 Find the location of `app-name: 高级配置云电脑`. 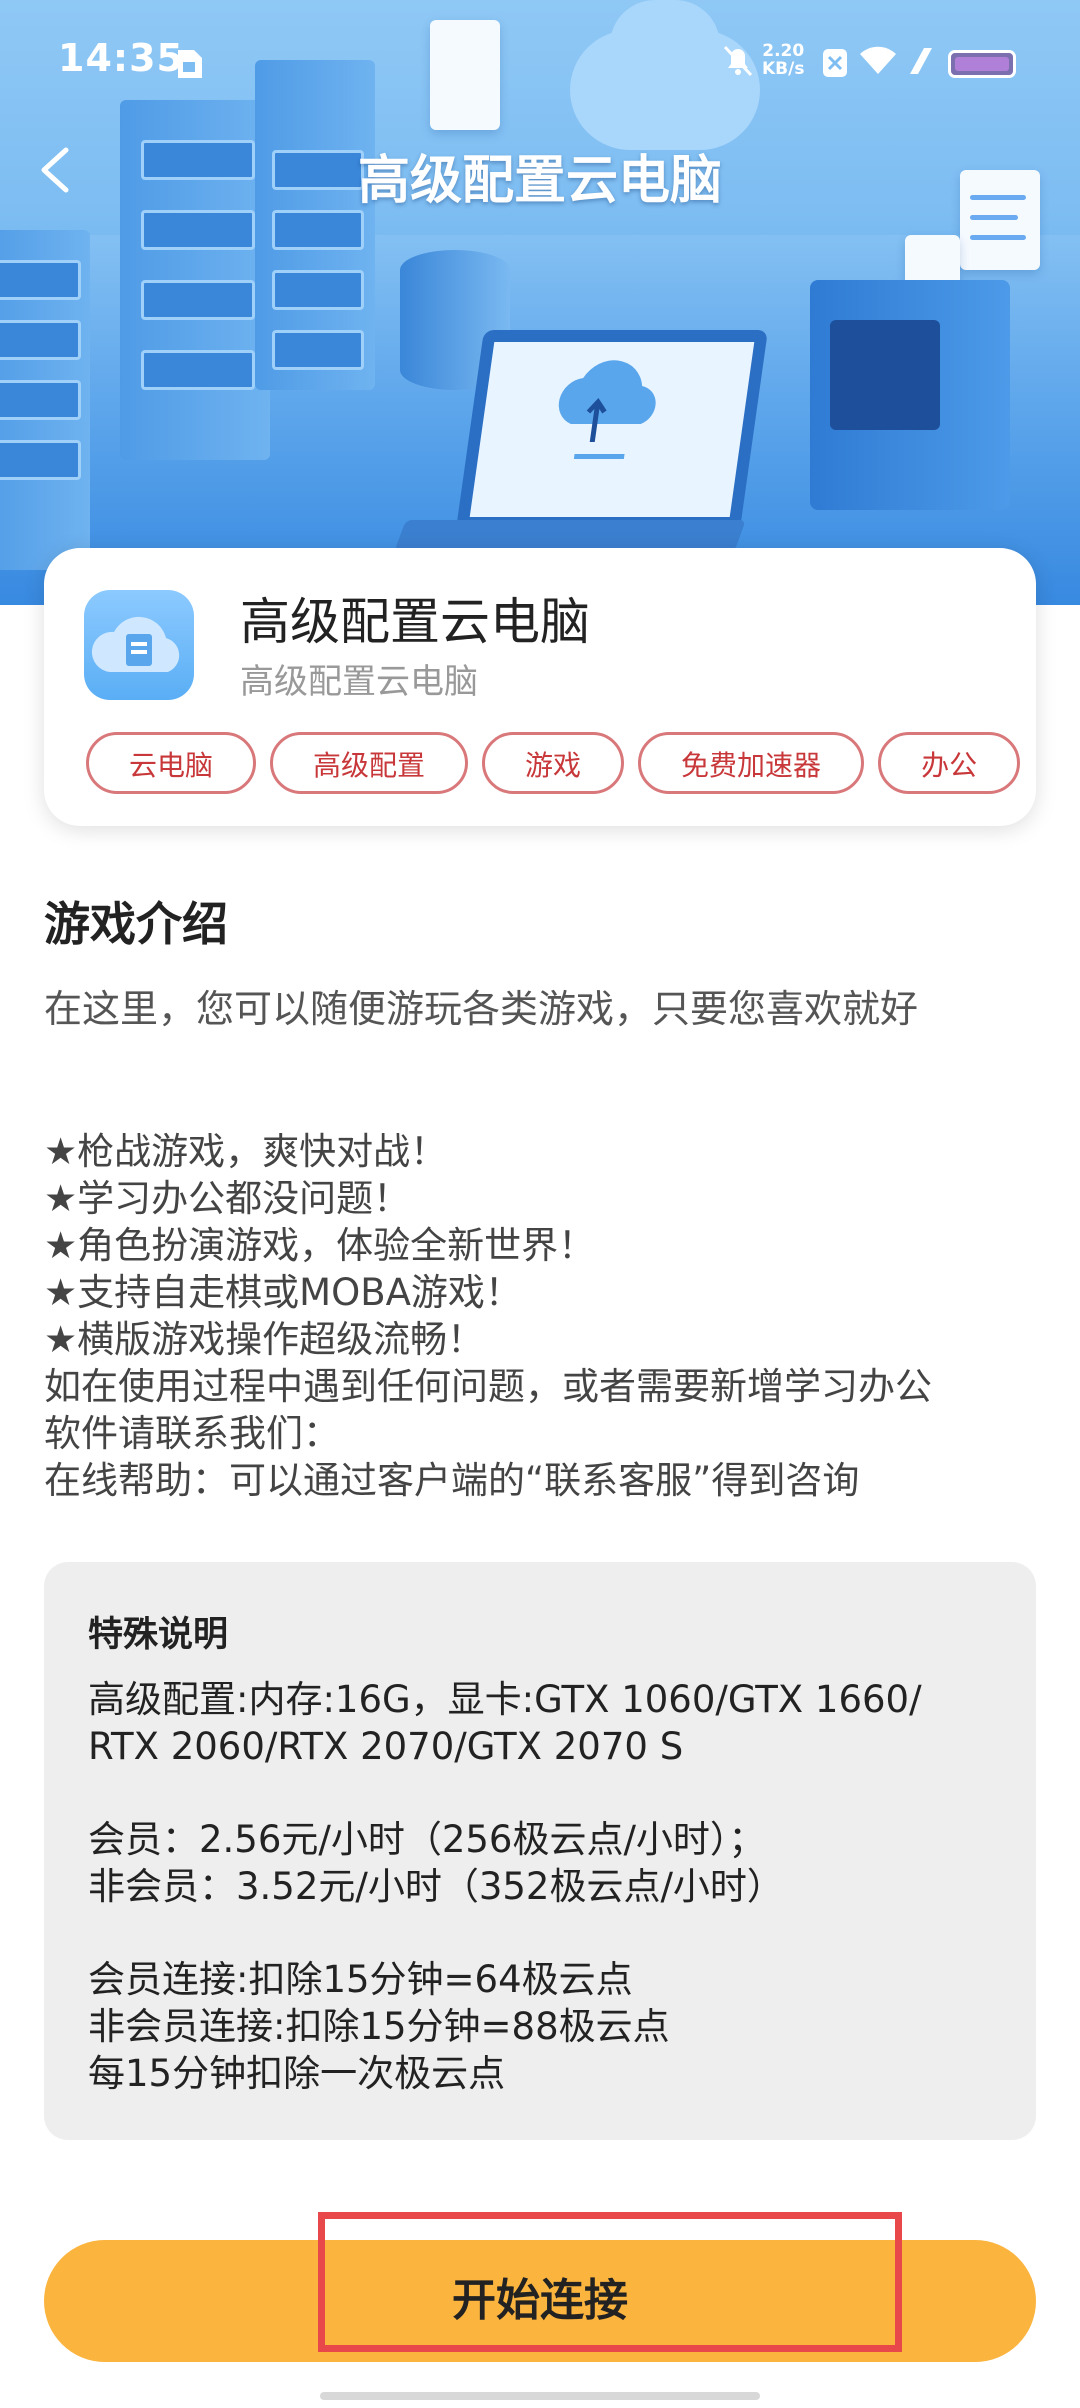

app-name: 高级配置云电脑 is located at coordinates (415, 622).